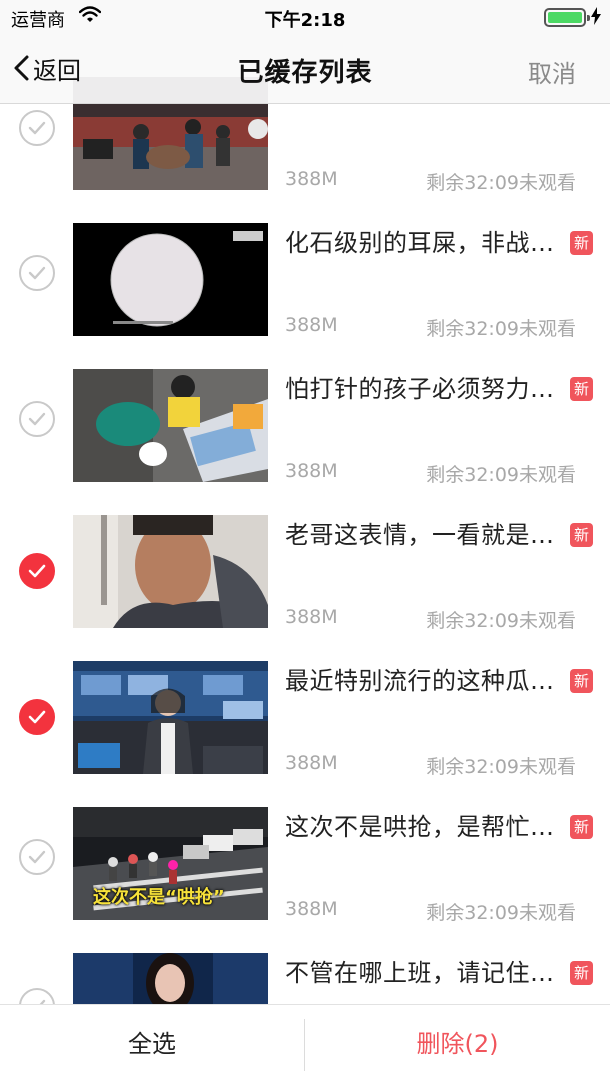 The image size is (610, 1084). I want to click on navigation-bar: 返回 已缓存列表 取消, so click(305, 70).